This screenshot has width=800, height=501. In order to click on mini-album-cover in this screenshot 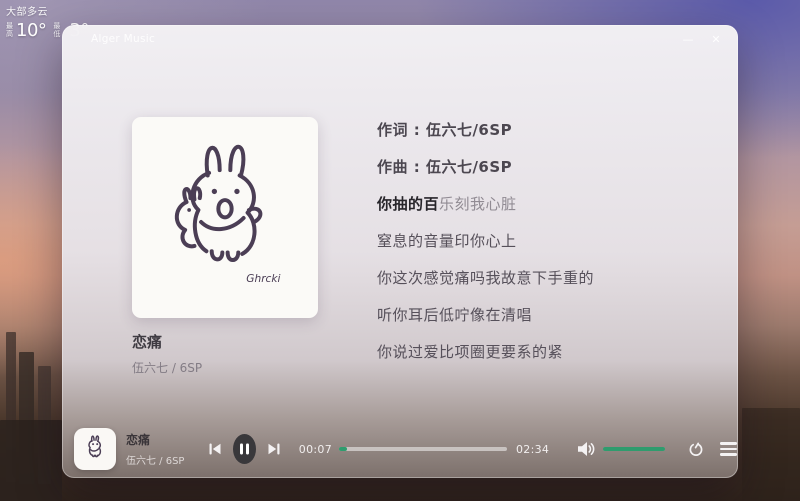, I will do `click(95, 449)`.